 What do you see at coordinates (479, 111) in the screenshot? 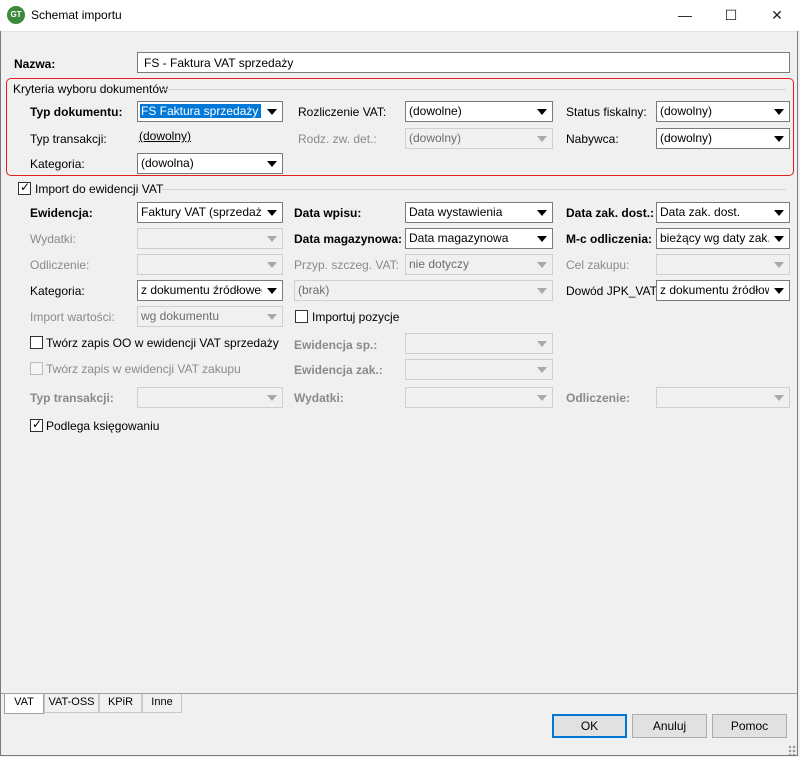
I see `rozliczenie-vat-select: (dowolne)` at bounding box center [479, 111].